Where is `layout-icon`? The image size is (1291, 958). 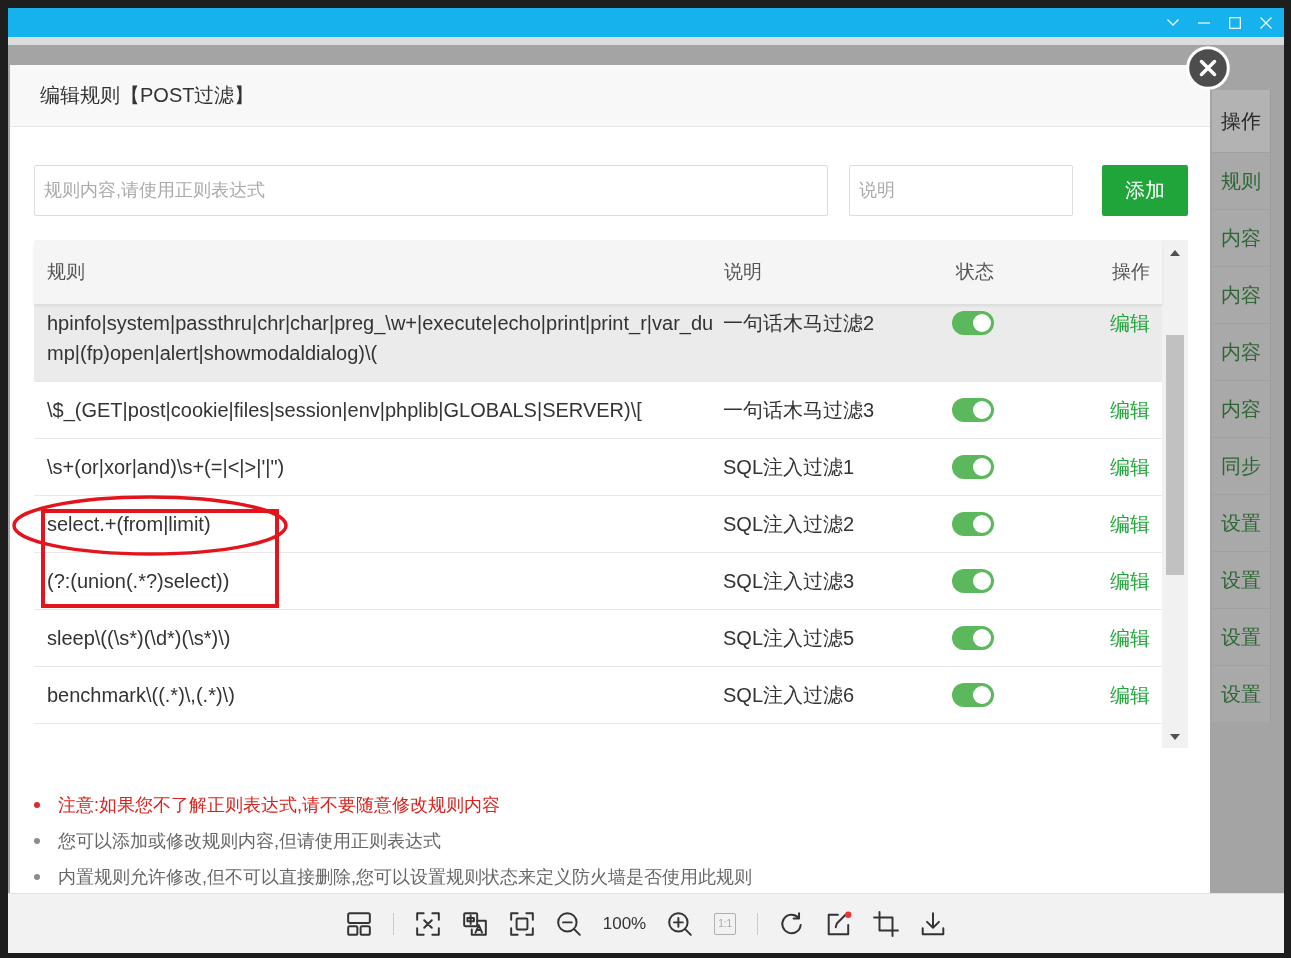
layout-icon is located at coordinates (358, 923).